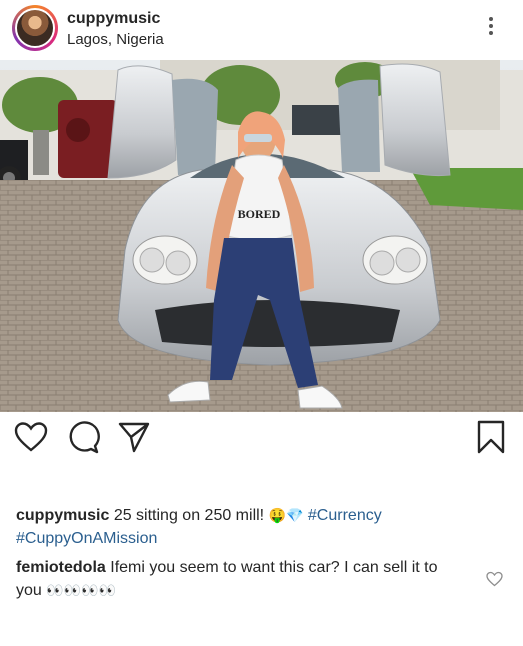 Image resolution: width=523 pixels, height=646 pixels. I want to click on post-actions-bar, so click(261, 440).